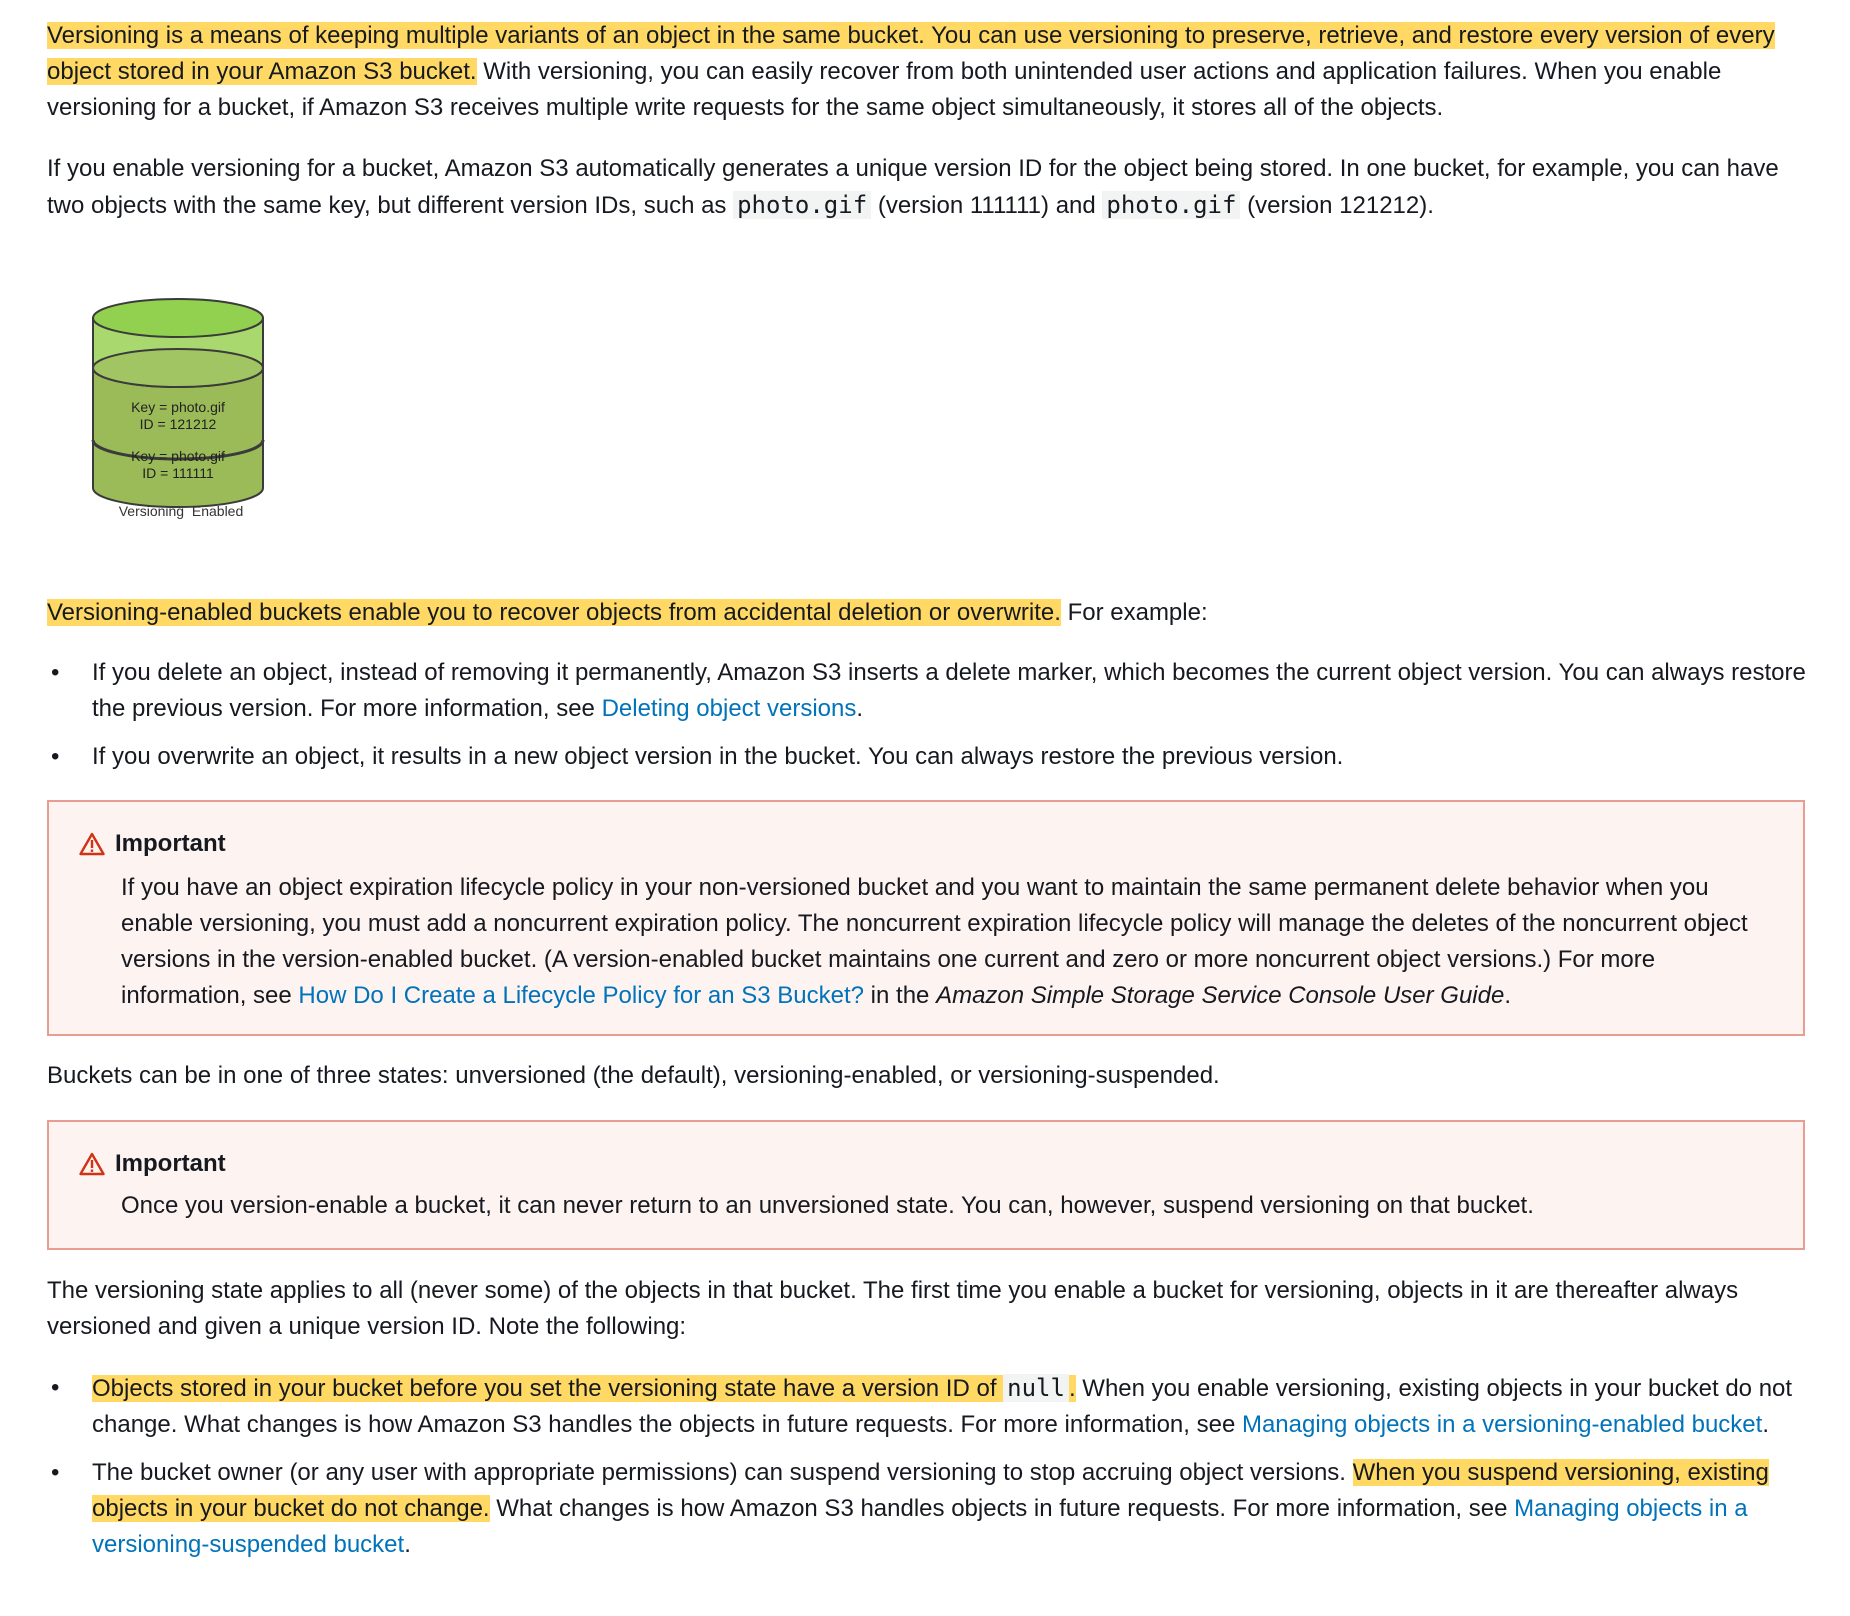  What do you see at coordinates (1507, 995) in the screenshot?
I see `alert-text: .` at bounding box center [1507, 995].